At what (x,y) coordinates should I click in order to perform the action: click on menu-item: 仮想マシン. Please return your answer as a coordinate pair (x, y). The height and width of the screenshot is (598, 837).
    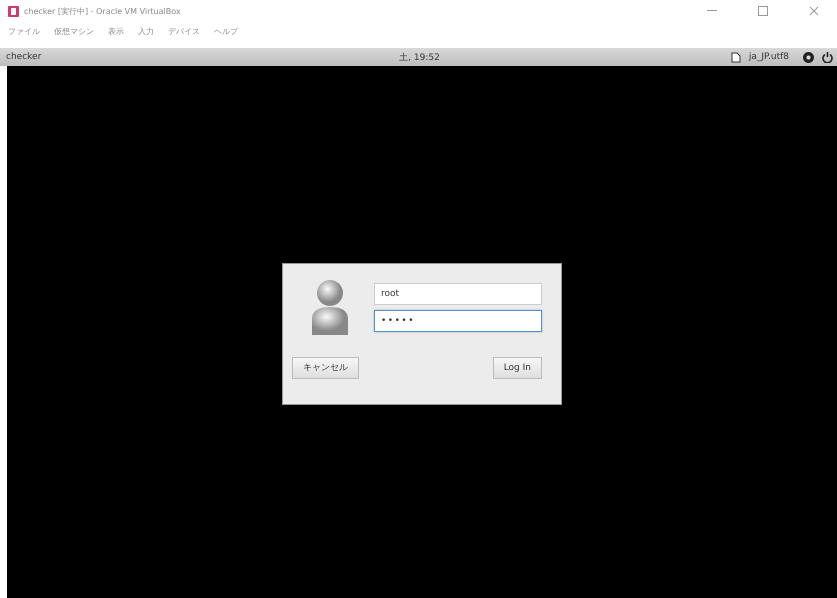
    Looking at the image, I should click on (74, 31).